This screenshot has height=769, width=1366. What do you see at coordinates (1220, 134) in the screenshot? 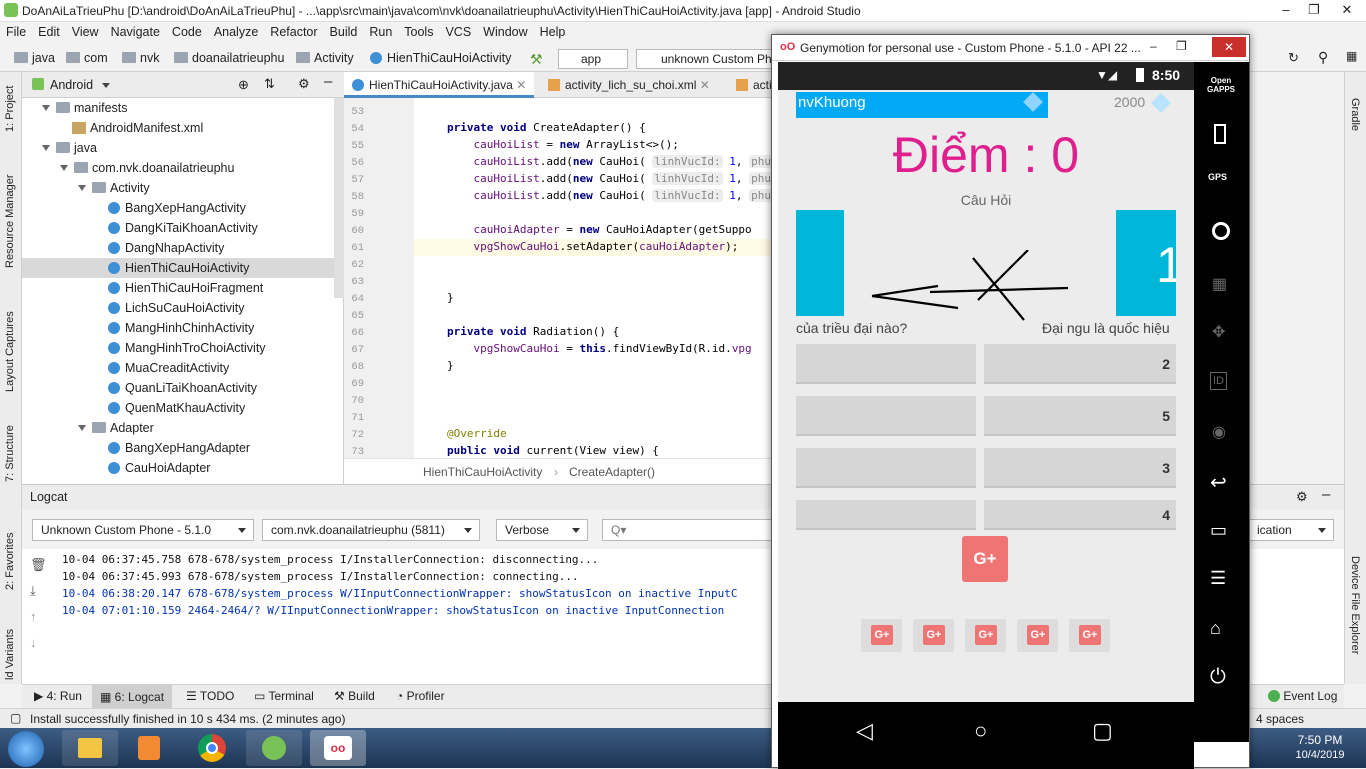
I see `battery-icon` at bounding box center [1220, 134].